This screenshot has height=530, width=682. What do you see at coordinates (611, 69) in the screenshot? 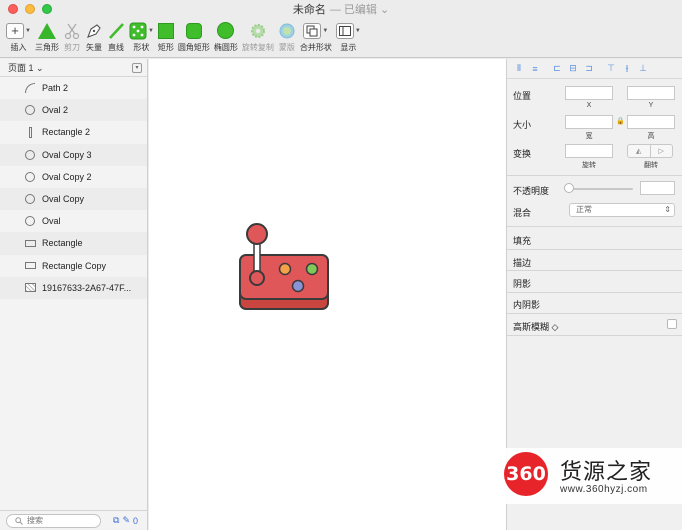
I see `align-top-icon: ⊤` at bounding box center [611, 69].